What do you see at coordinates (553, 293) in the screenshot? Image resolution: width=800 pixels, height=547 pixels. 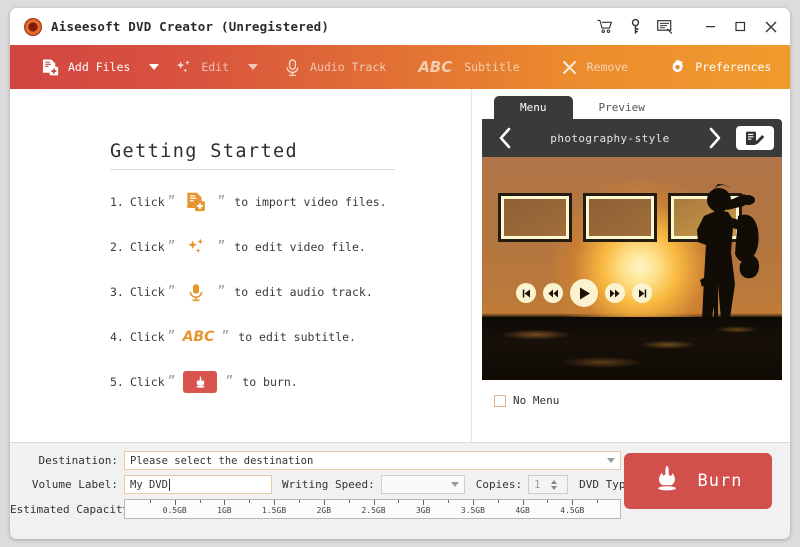 I see `rewind-button` at bounding box center [553, 293].